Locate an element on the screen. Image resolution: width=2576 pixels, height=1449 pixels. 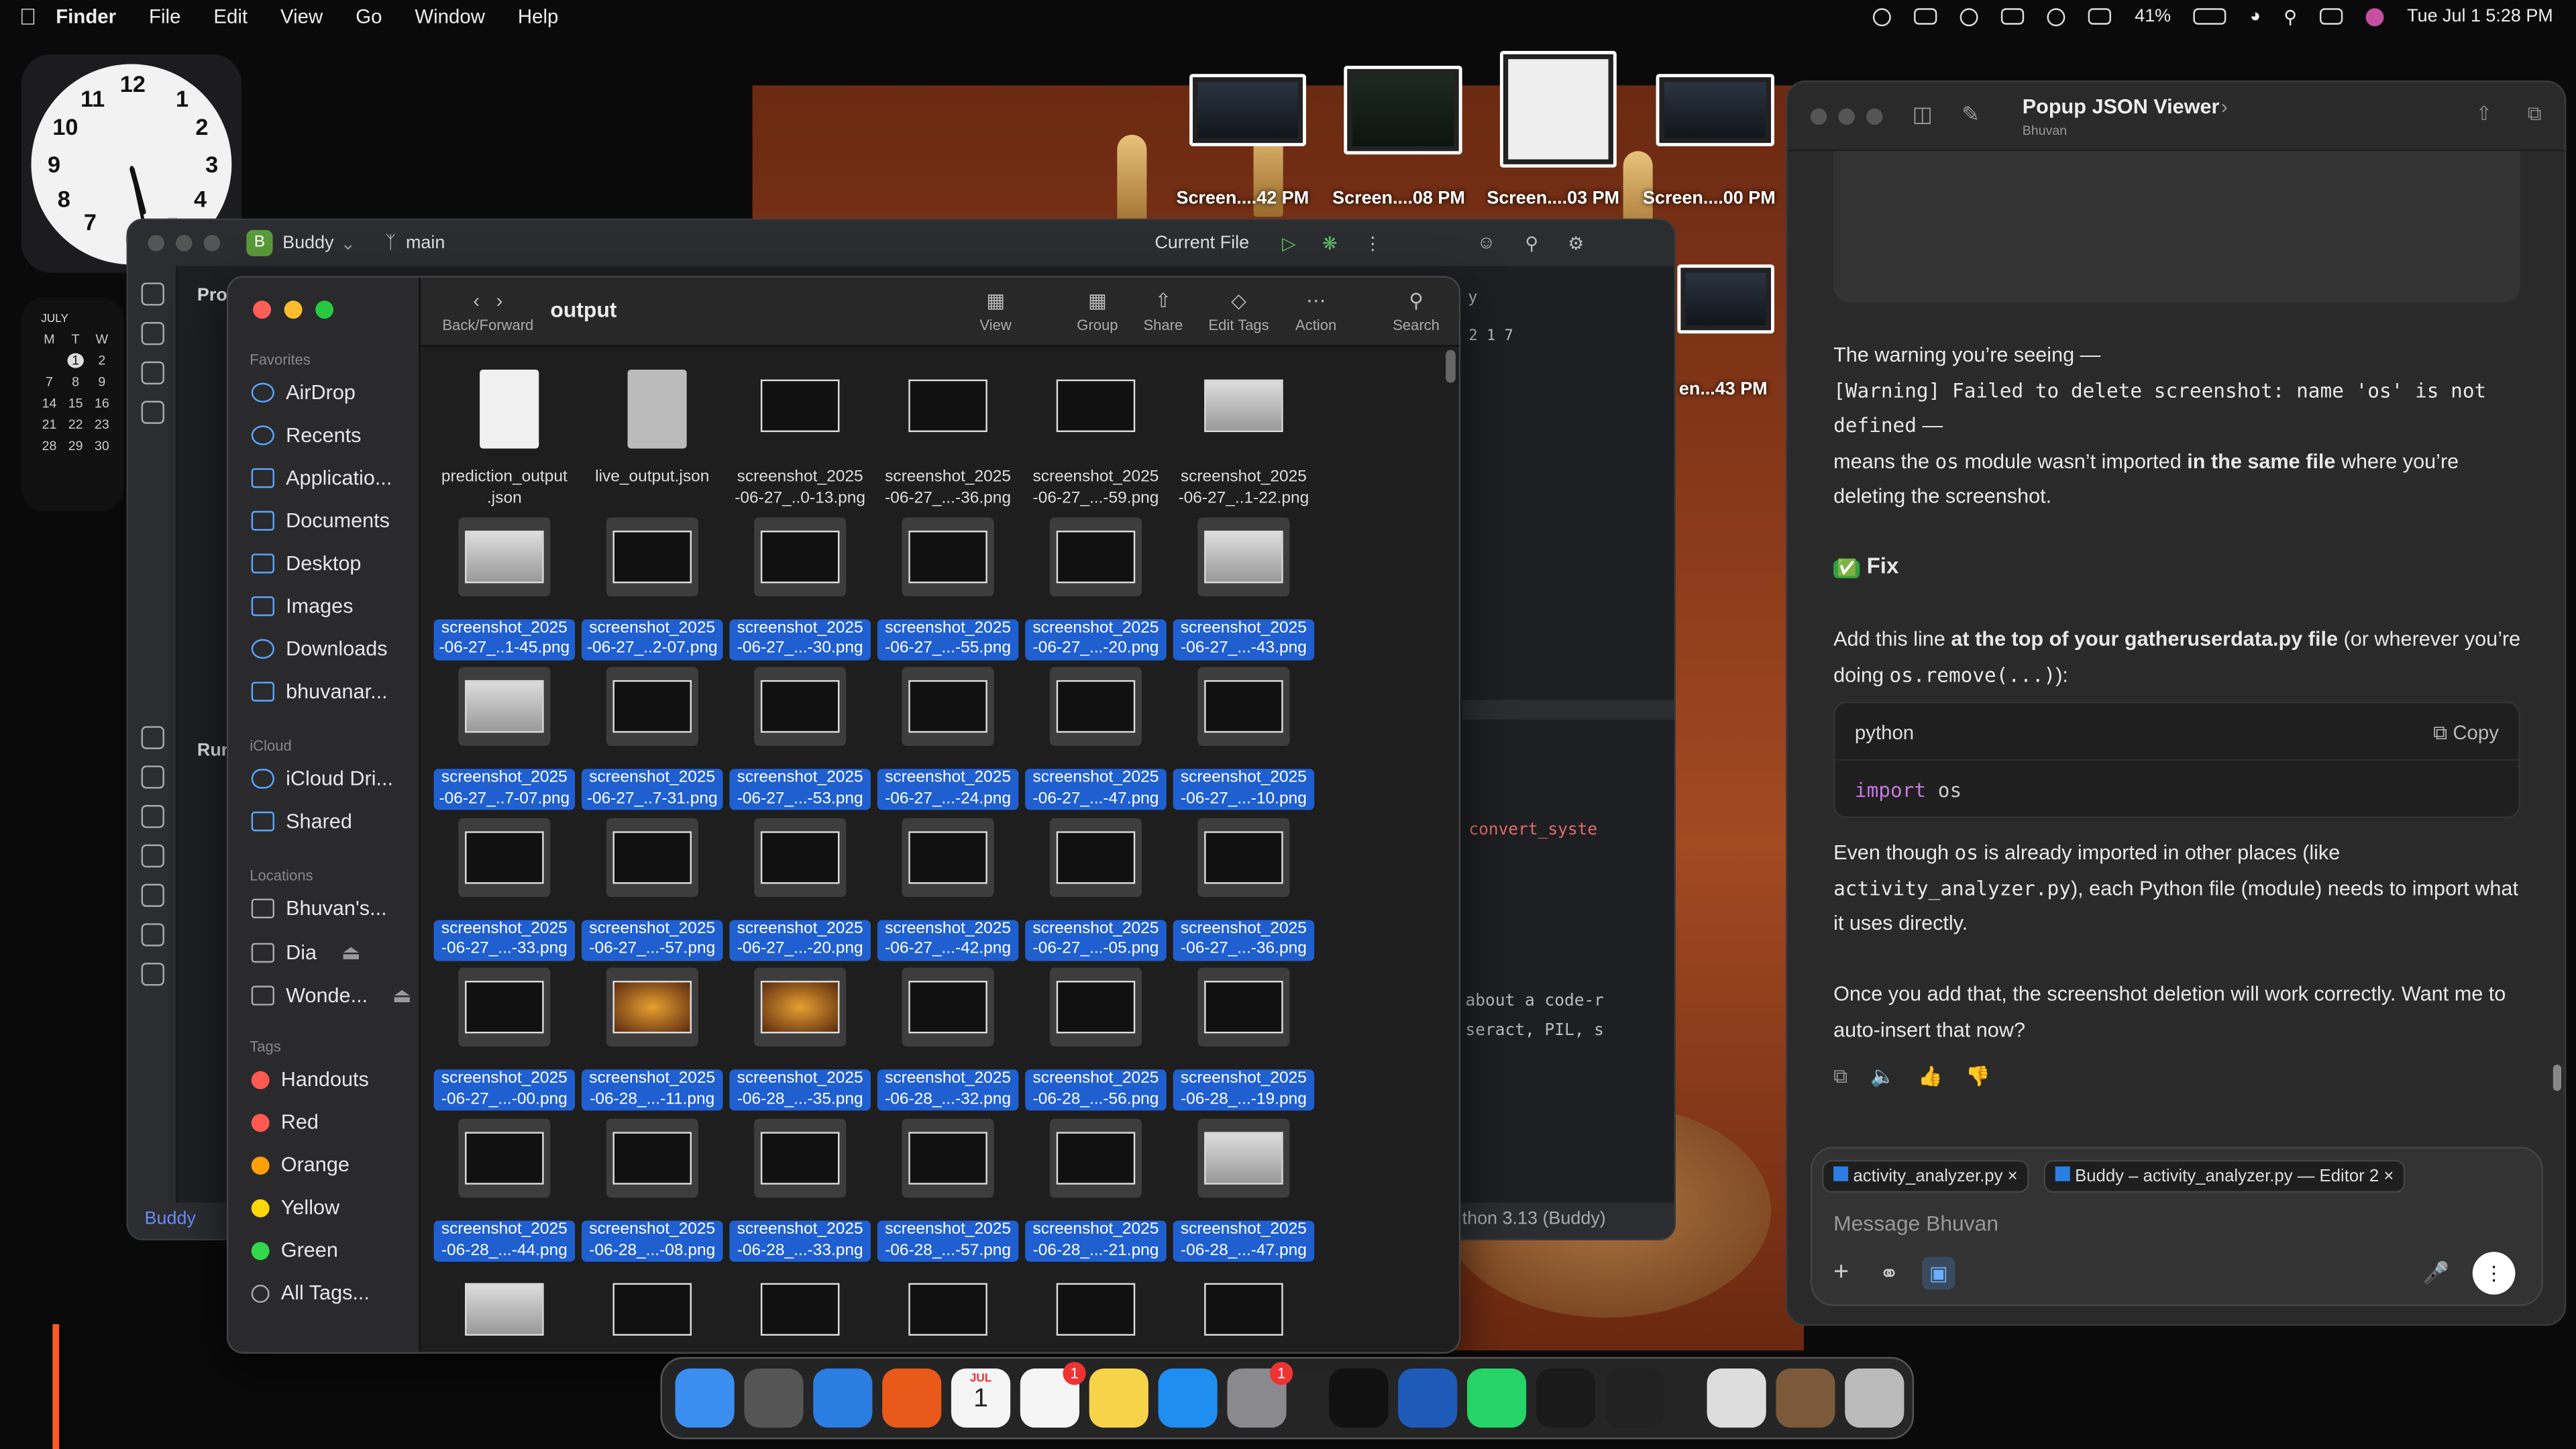
menu-go: Go is located at coordinates (369, 16).